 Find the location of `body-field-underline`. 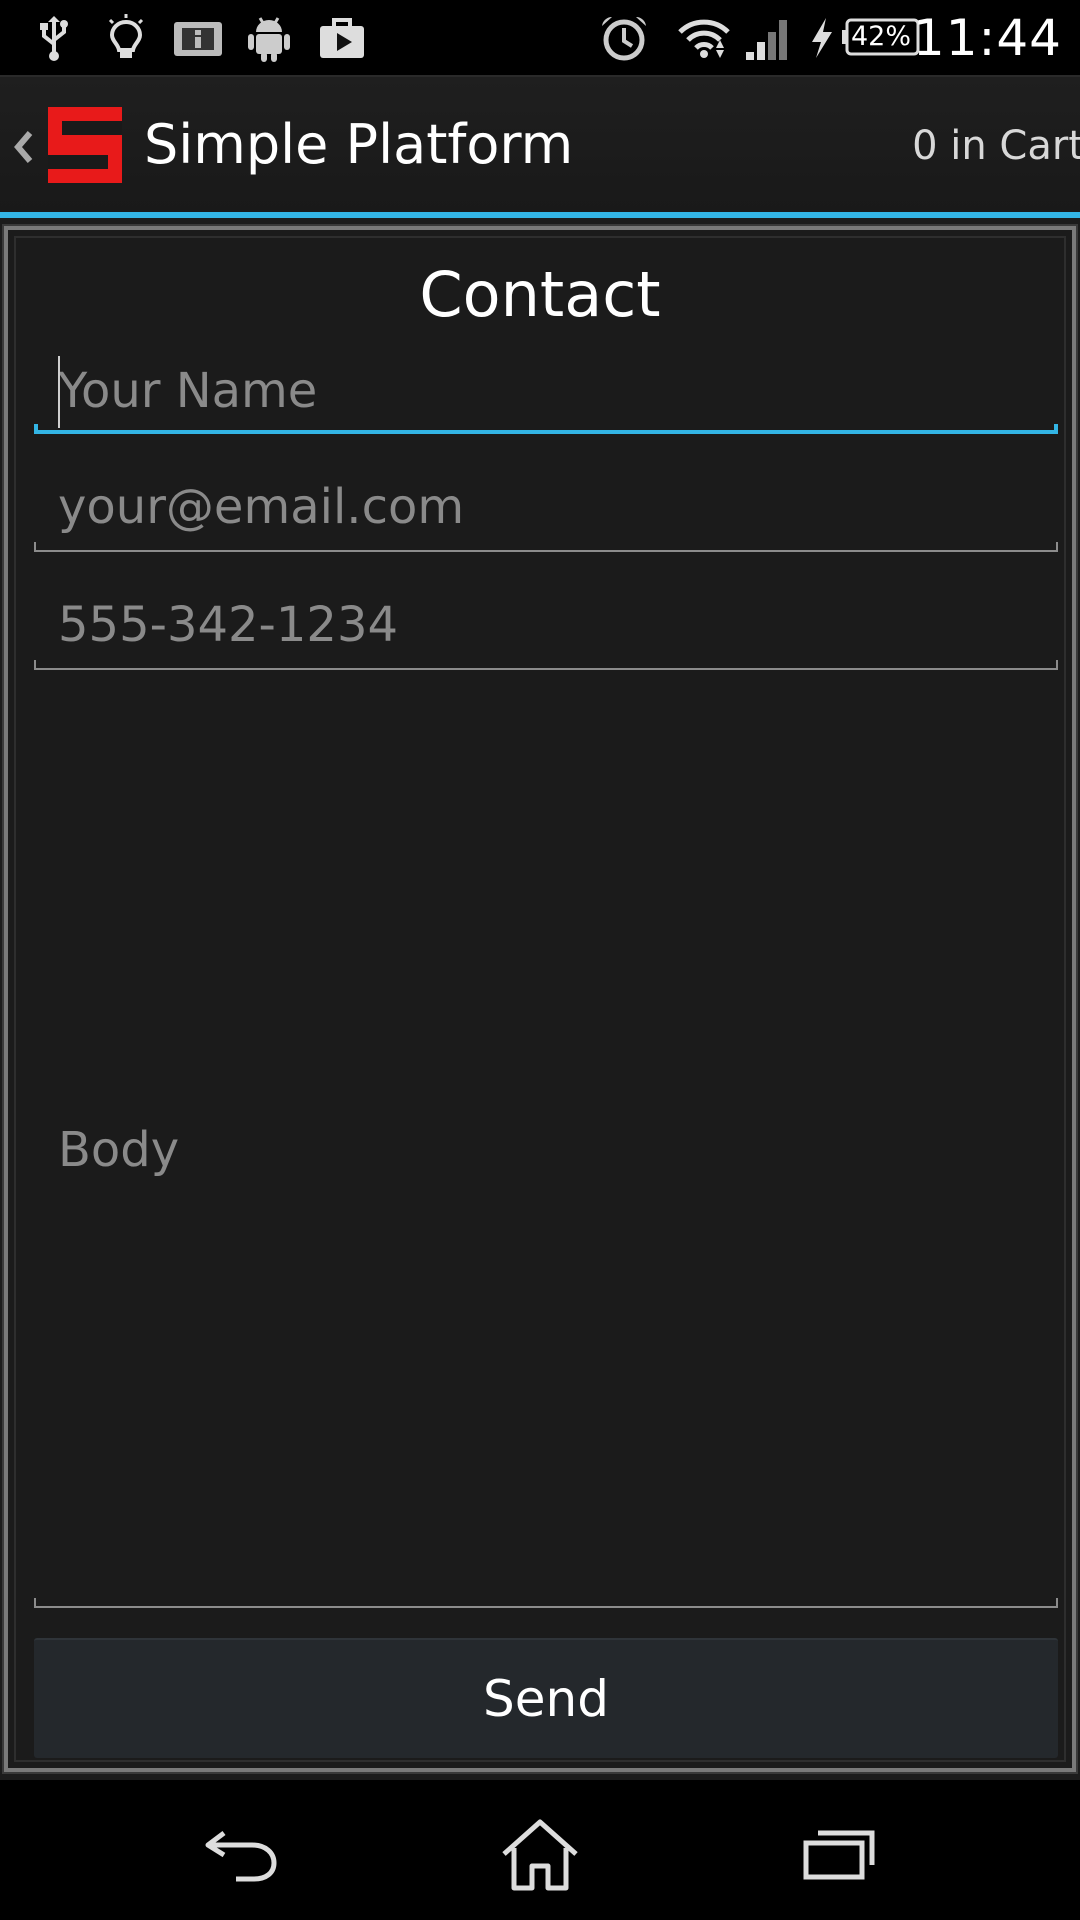

body-field-underline is located at coordinates (546, 1607).